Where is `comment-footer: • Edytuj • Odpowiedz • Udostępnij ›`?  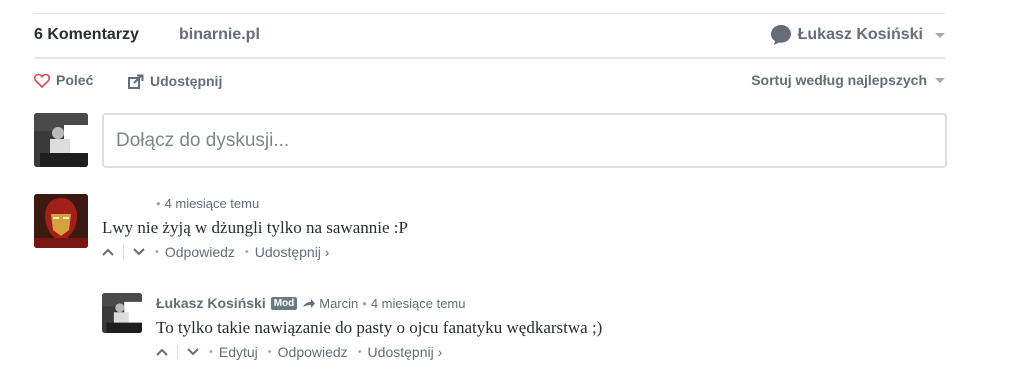 comment-footer: • Edytuj • Odpowiedz • Udostępnij › is located at coordinates (379, 352).